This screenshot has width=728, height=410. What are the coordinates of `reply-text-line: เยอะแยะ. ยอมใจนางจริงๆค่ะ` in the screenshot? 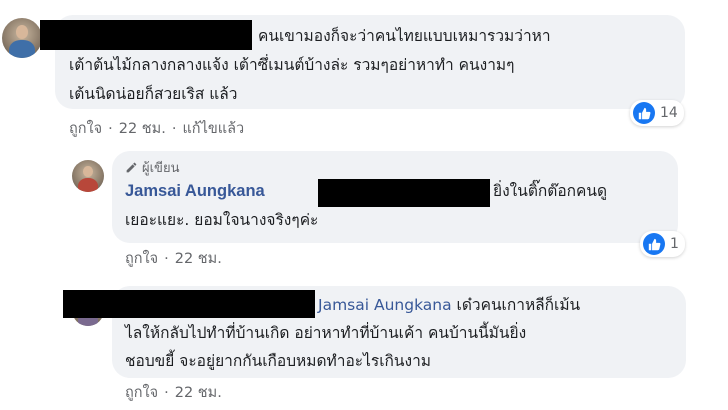 It's located at (222, 220).